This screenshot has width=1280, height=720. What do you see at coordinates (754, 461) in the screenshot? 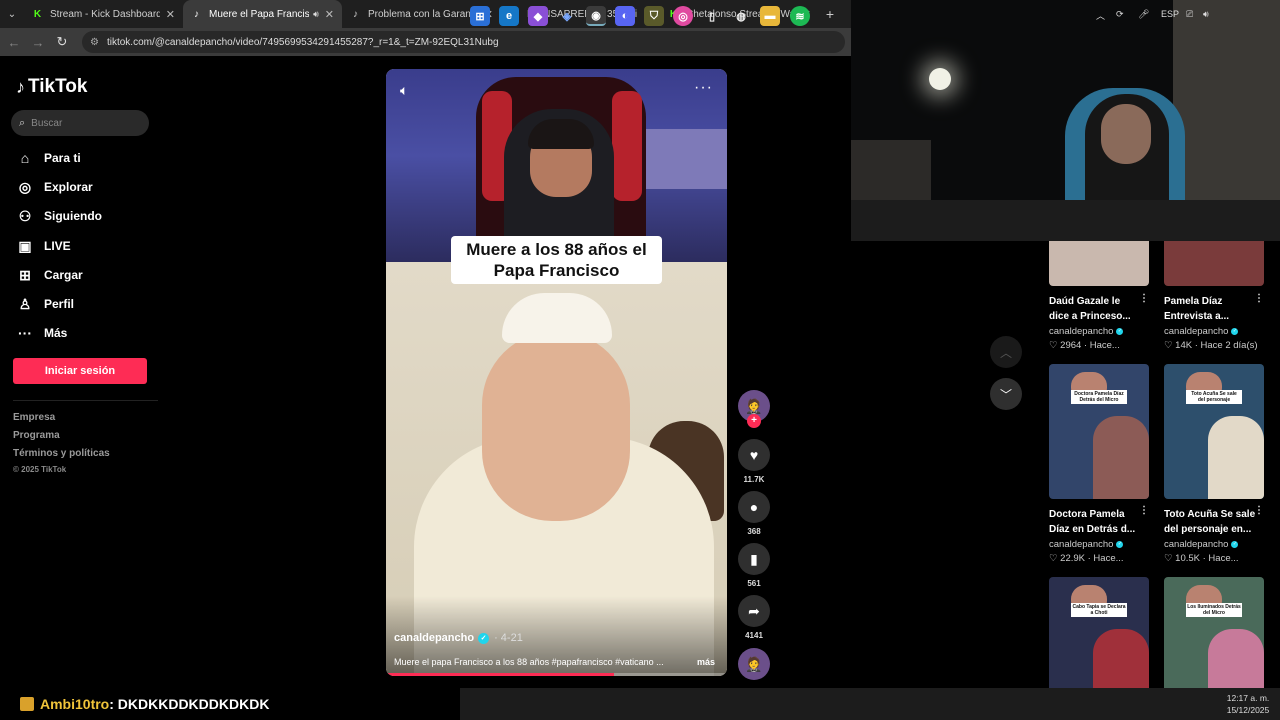
I see `like-button: ♥ 11.7K` at bounding box center [754, 461].